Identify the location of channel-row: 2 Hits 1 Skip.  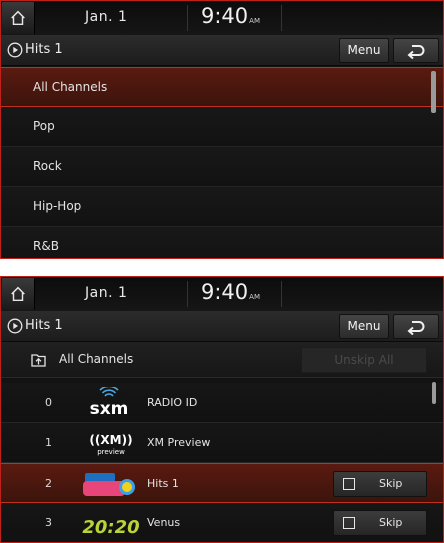
(222, 483).